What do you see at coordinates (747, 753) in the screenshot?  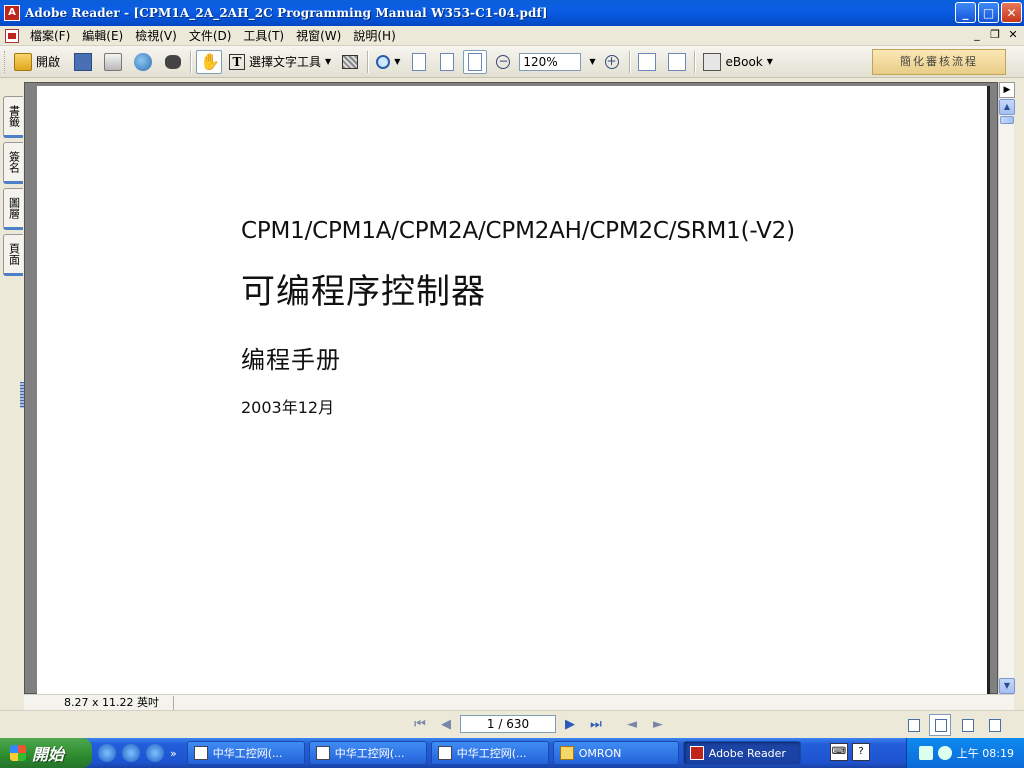 I see `task-label: Adobe Reader` at bounding box center [747, 753].